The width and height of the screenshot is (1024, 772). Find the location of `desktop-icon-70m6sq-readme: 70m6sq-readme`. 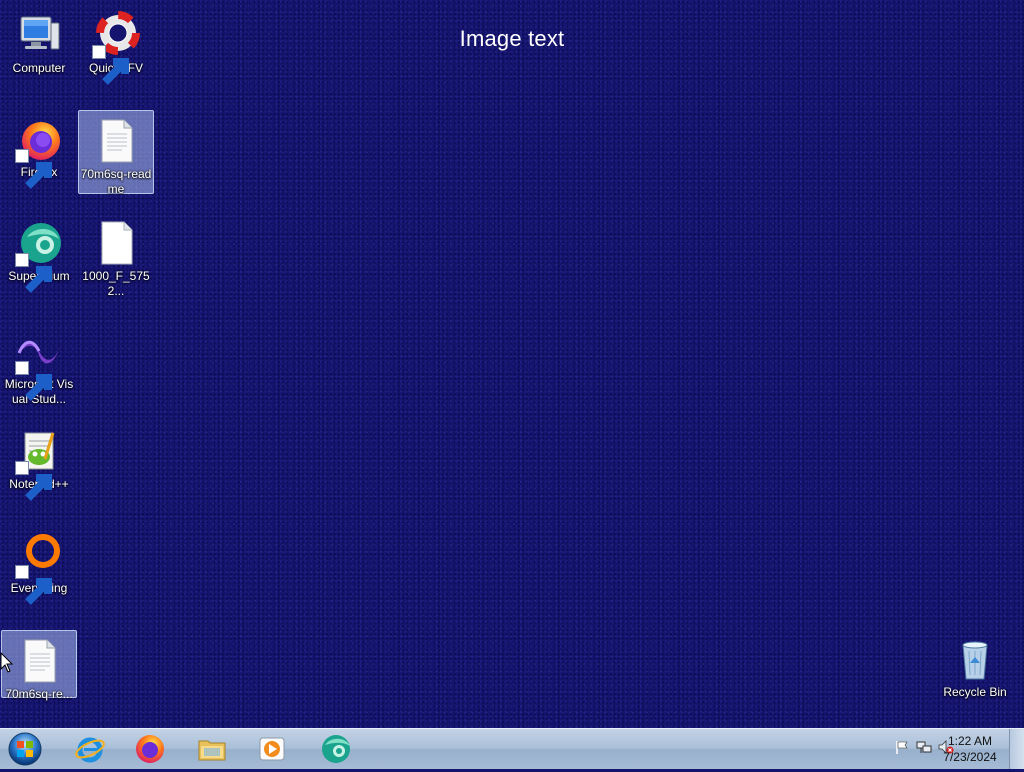

desktop-icon-70m6sq-readme: 70m6sq-readme is located at coordinates (116, 153).